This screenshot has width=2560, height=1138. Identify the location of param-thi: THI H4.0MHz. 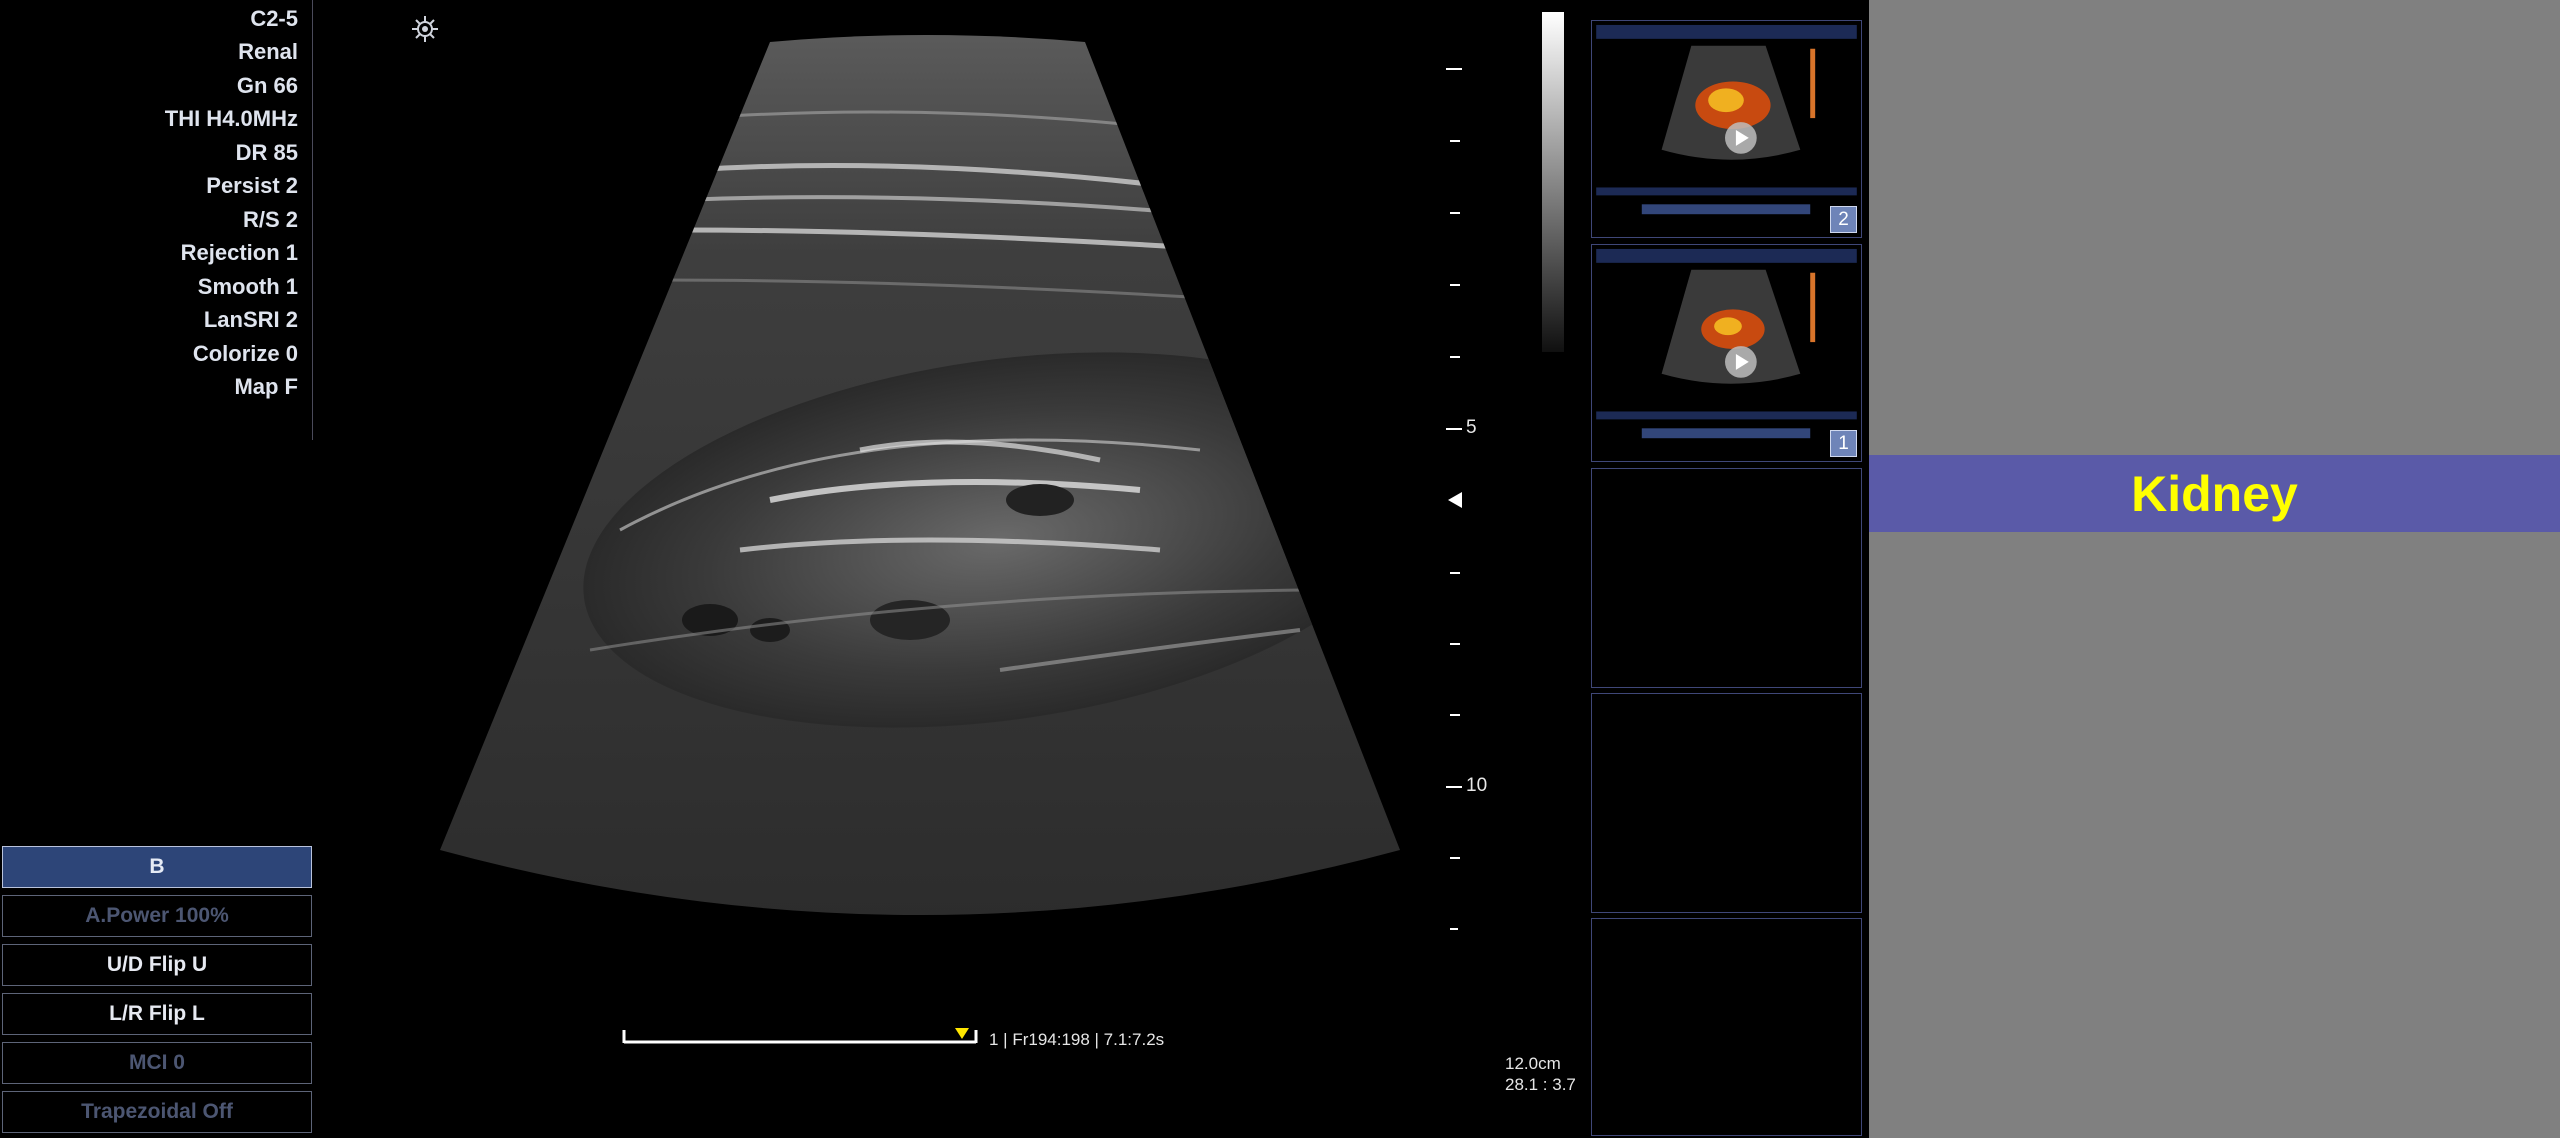
(231, 118).